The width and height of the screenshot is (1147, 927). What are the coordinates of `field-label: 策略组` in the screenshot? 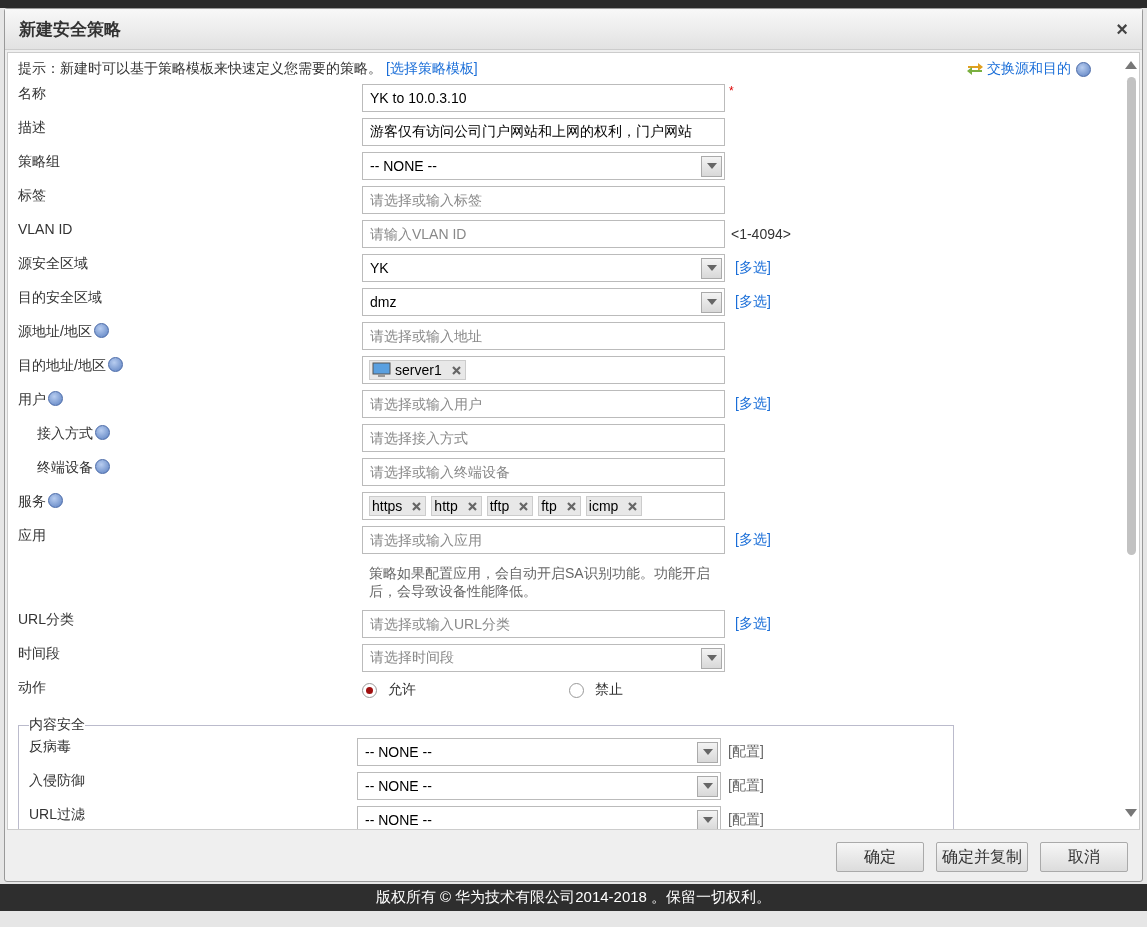 It's located at (39, 162).